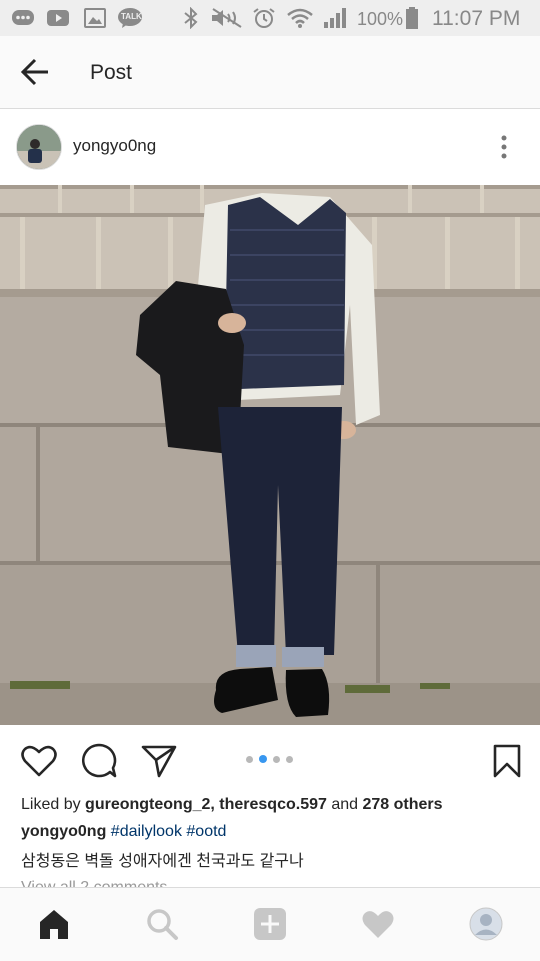 The height and width of the screenshot is (961, 540). I want to click on post-username: yongyo0ng, so click(114, 146).